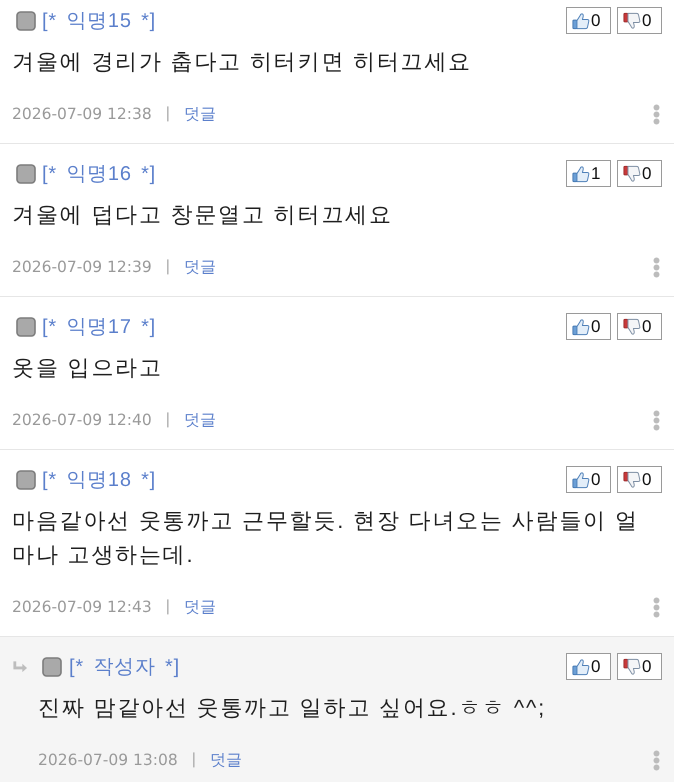 The width and height of the screenshot is (674, 782). What do you see at coordinates (99, 480) in the screenshot?
I see `author-name: [* 익명18 *]` at bounding box center [99, 480].